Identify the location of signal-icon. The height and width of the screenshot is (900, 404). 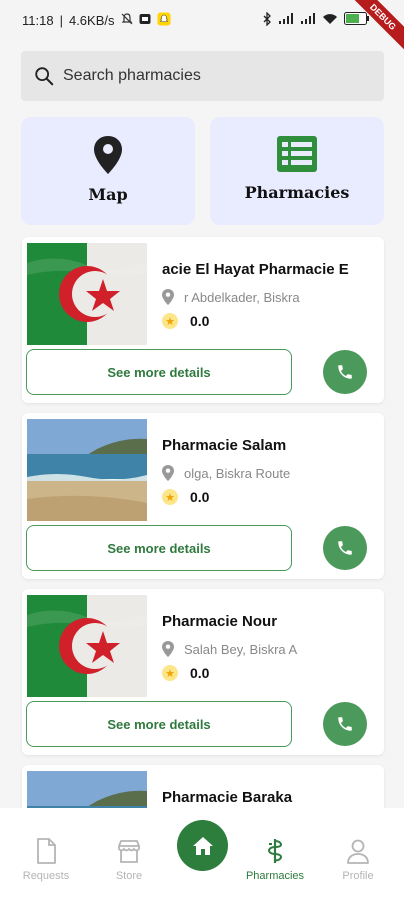
(286, 20).